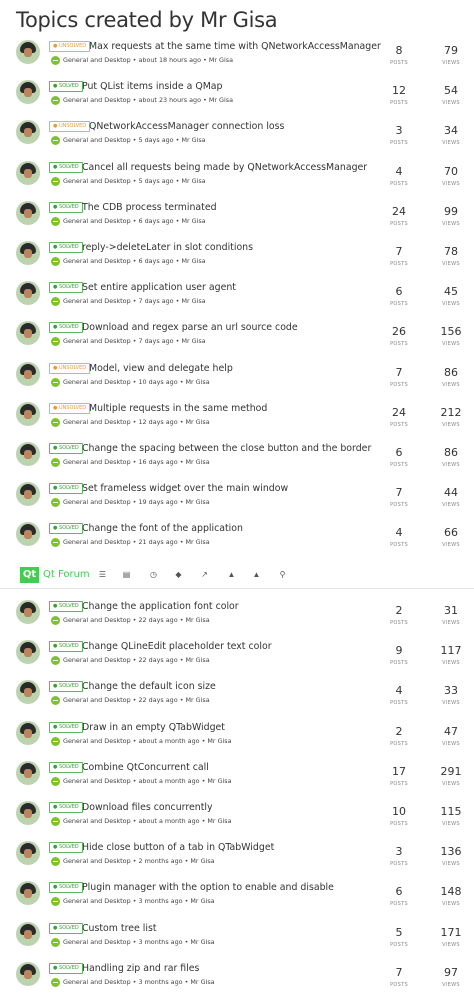 Image resolution: width=474 pixels, height=1002 pixels. Describe the element at coordinates (160, 861) in the screenshot. I see `timestamp: 2 months ago` at that location.